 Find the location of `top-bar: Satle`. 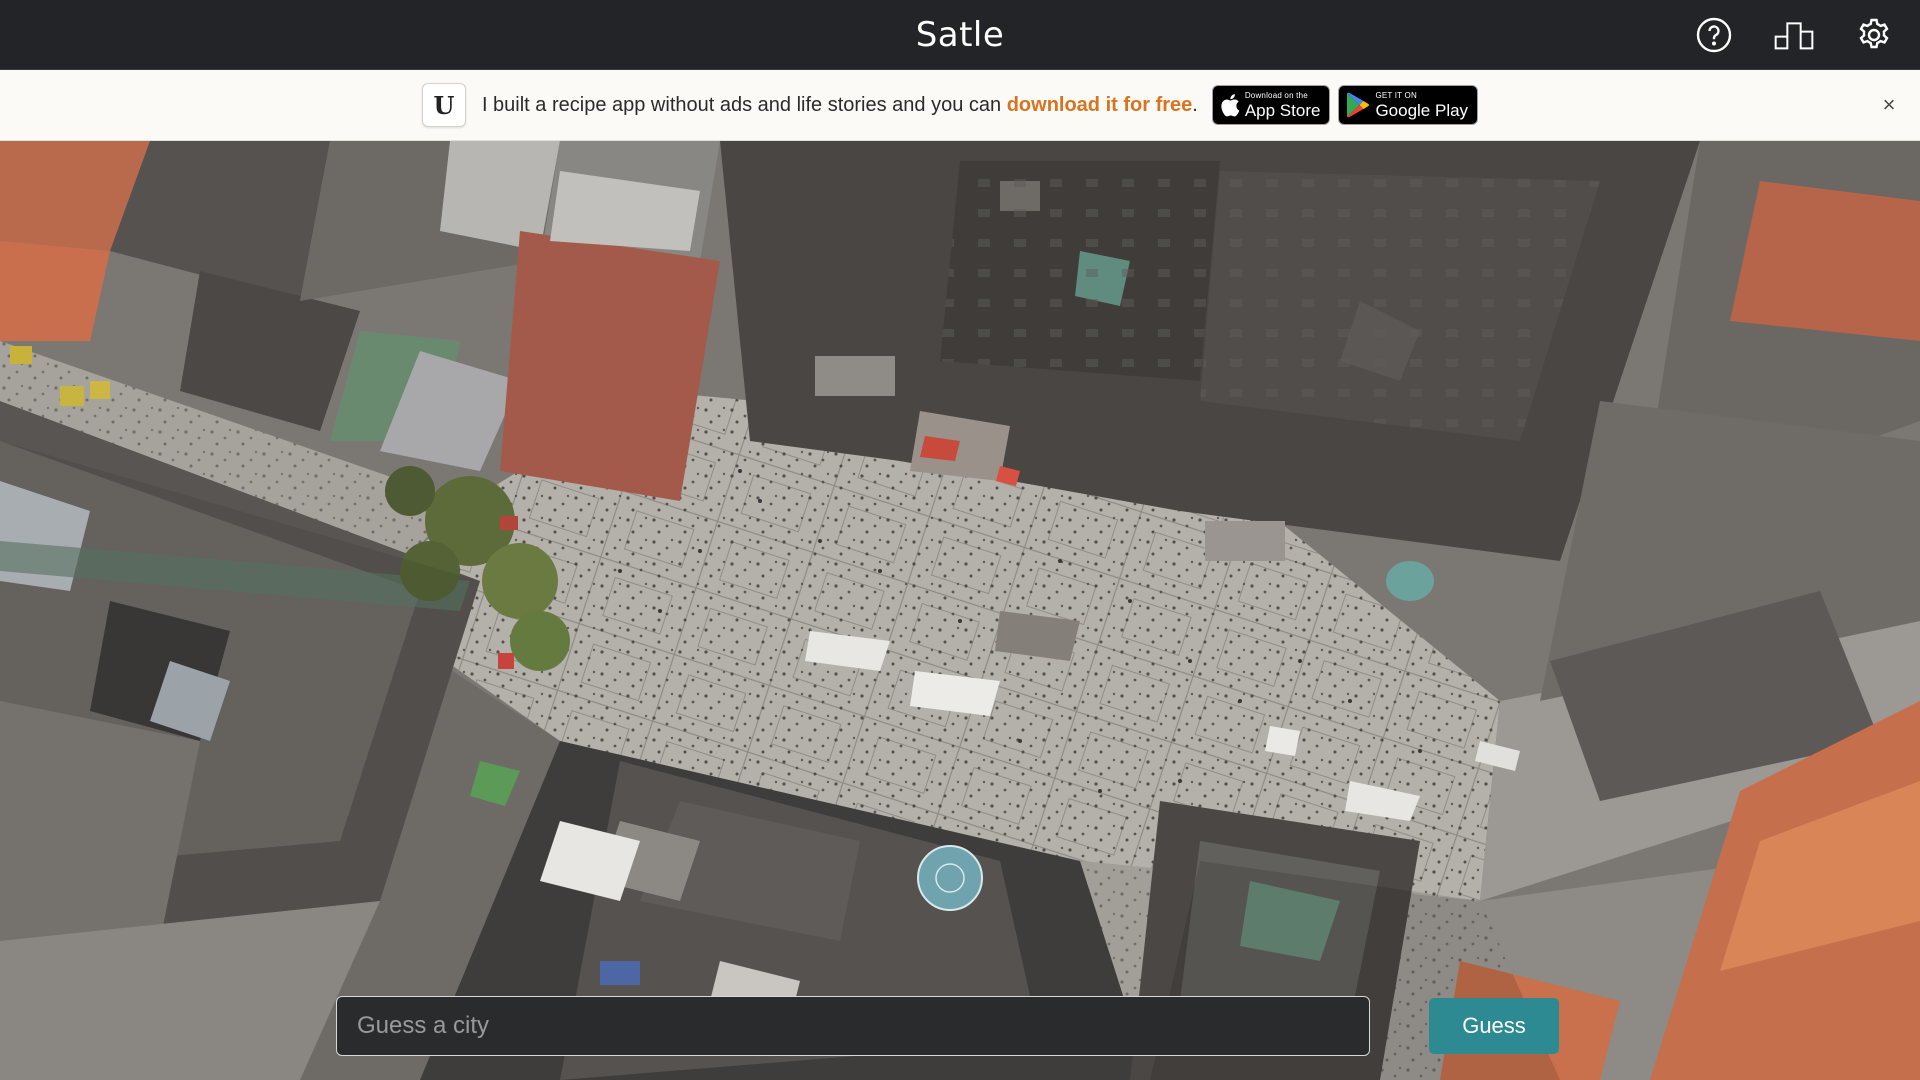

top-bar: Satle is located at coordinates (960, 35).